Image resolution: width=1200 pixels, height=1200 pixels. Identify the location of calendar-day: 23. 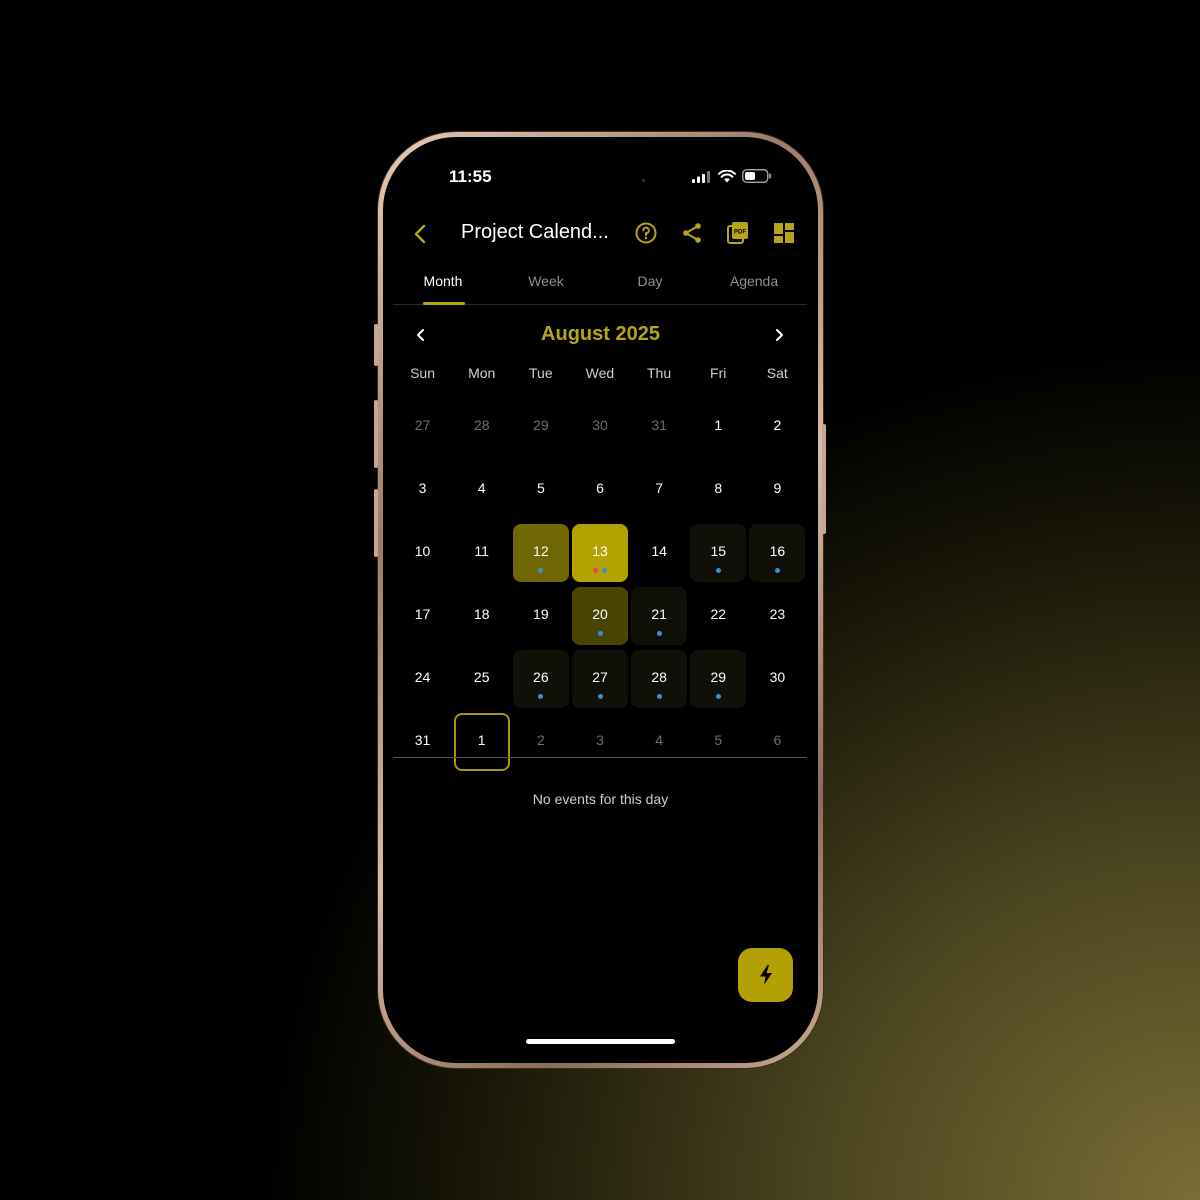
(777, 614).